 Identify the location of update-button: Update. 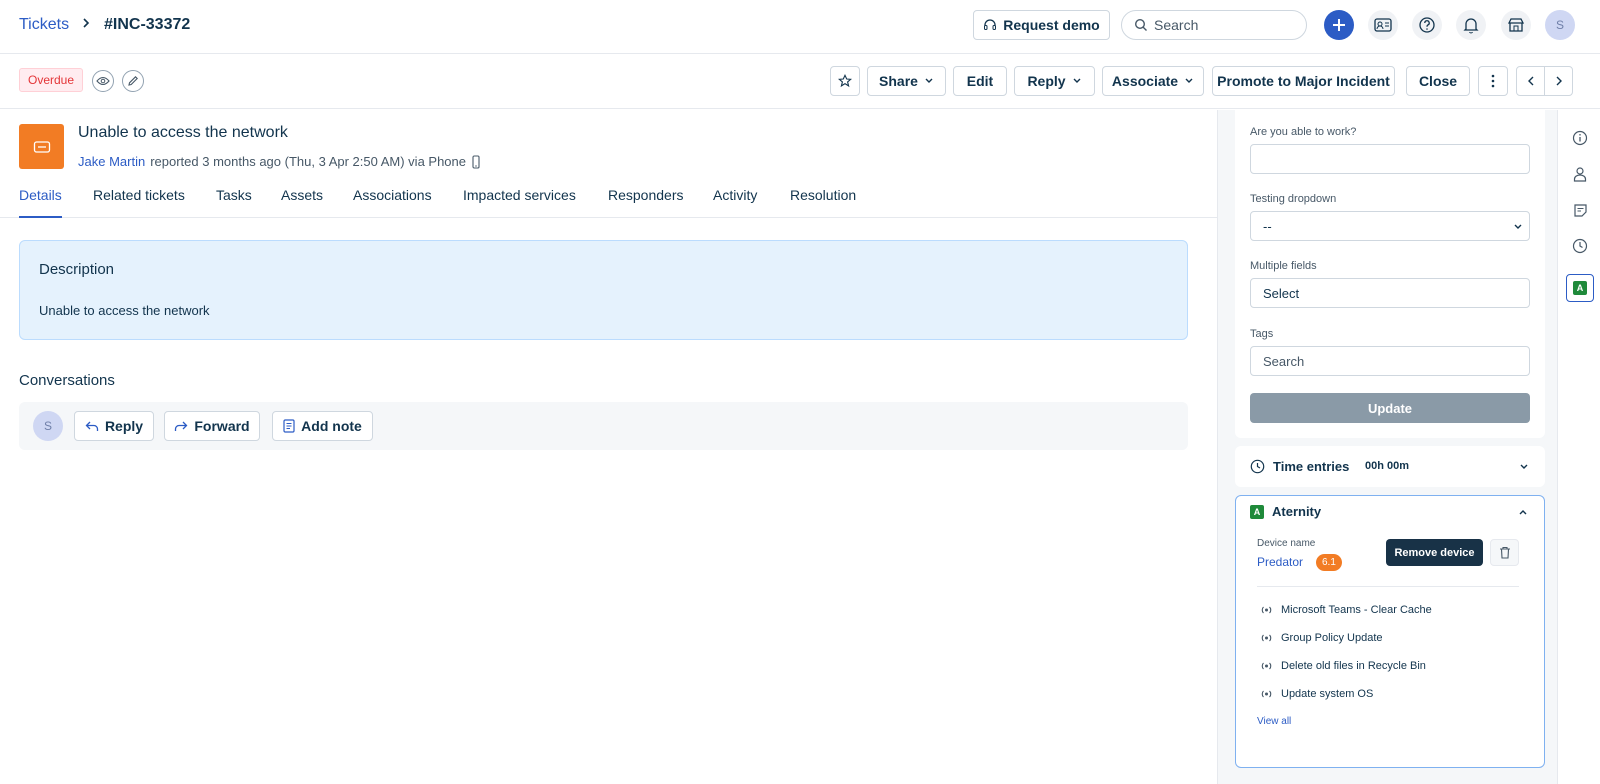
(1390, 408).